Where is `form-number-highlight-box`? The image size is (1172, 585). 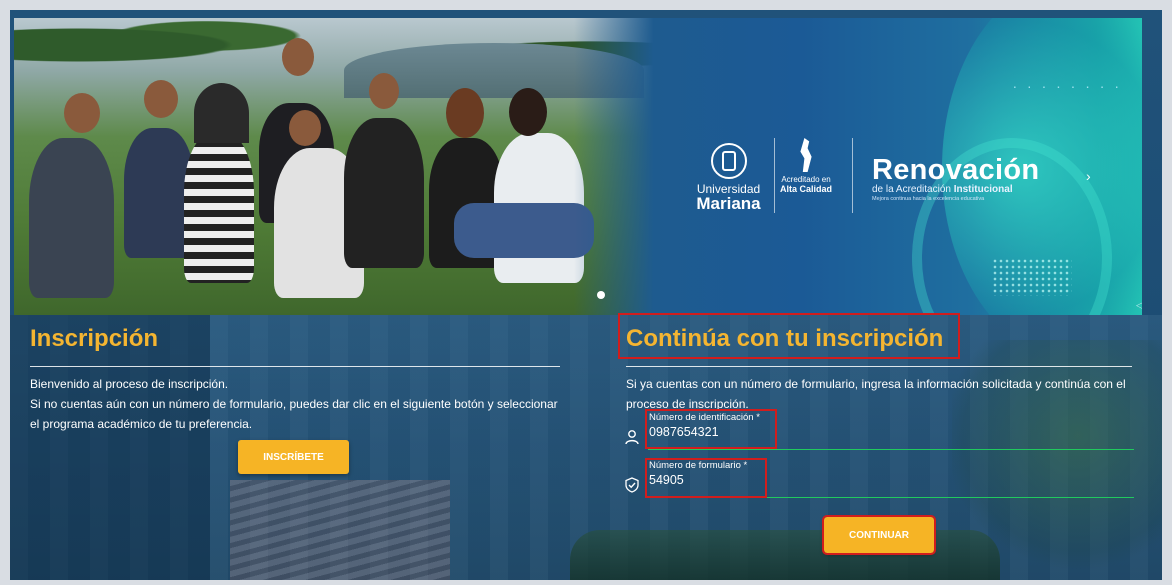 form-number-highlight-box is located at coordinates (706, 478).